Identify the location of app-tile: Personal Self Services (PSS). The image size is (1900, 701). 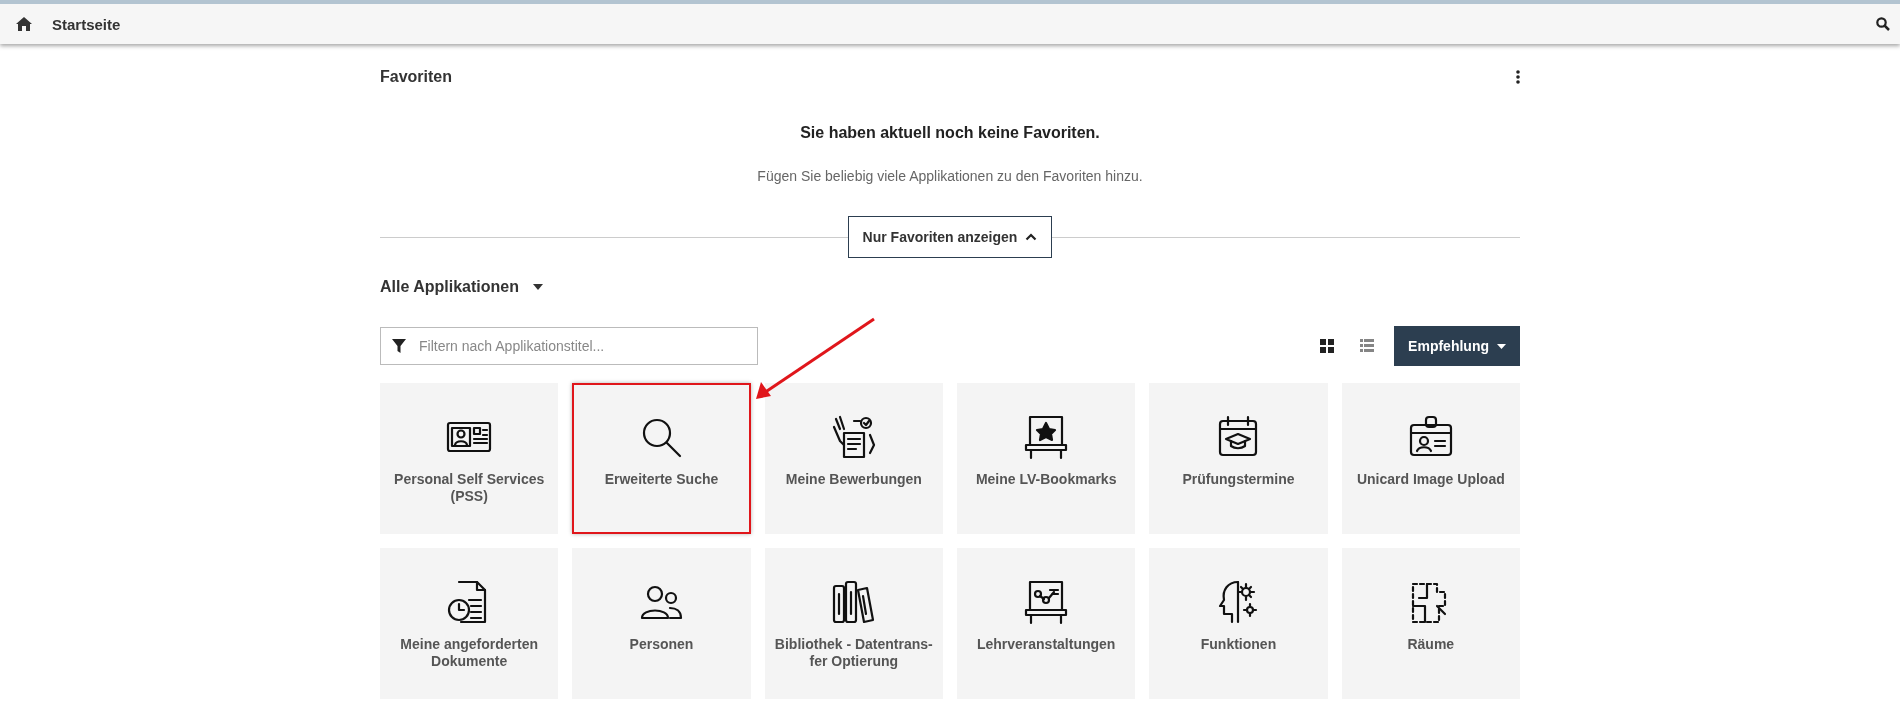
(469, 458).